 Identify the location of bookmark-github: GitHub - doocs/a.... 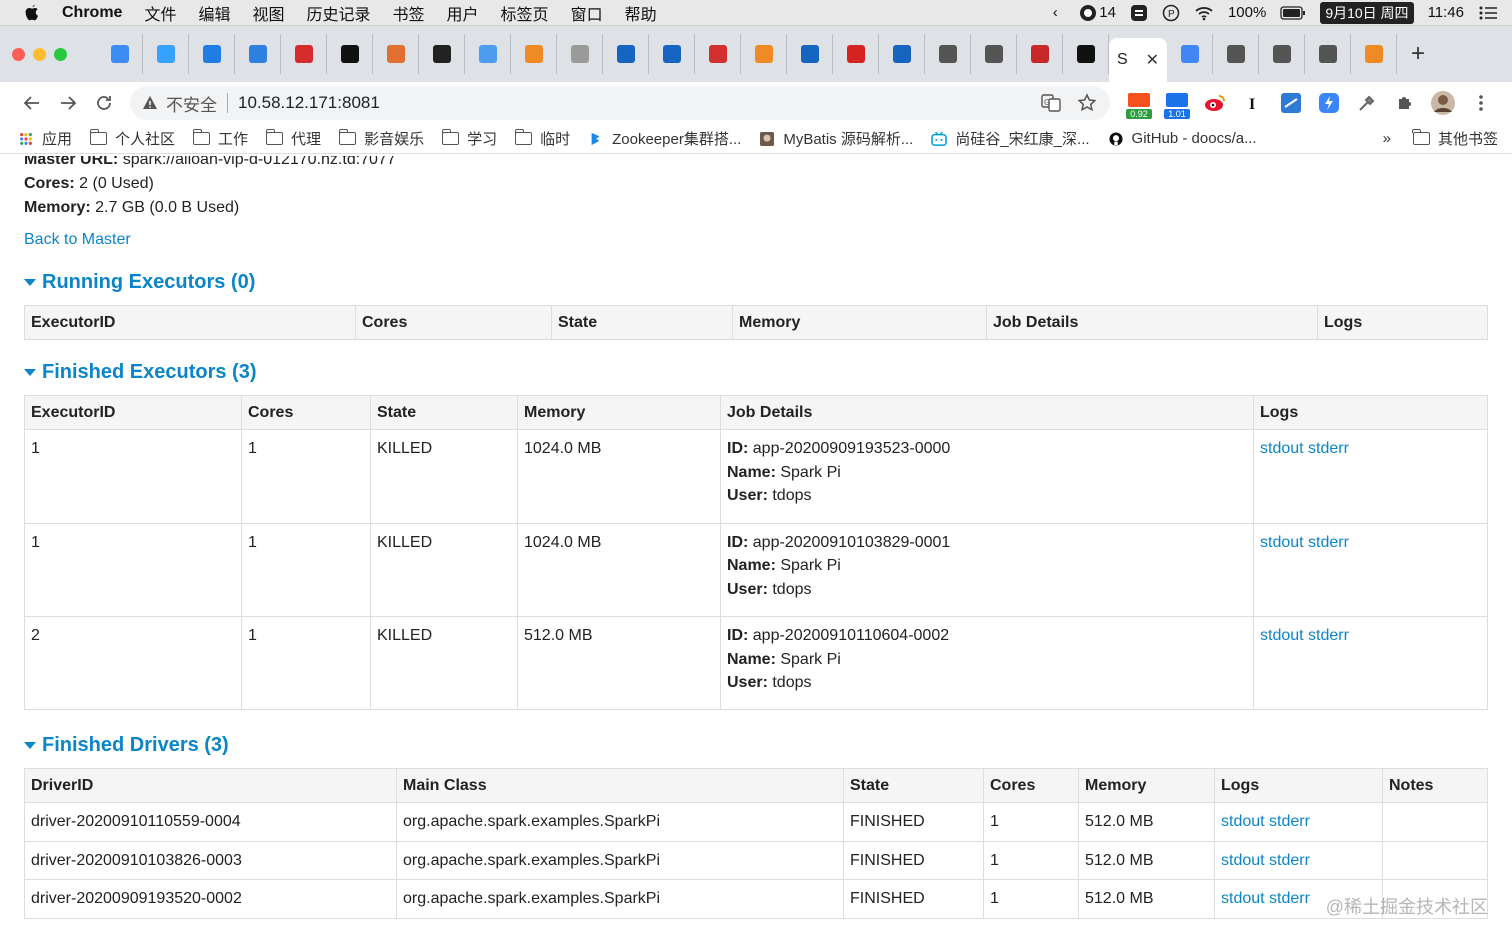
(1182, 138).